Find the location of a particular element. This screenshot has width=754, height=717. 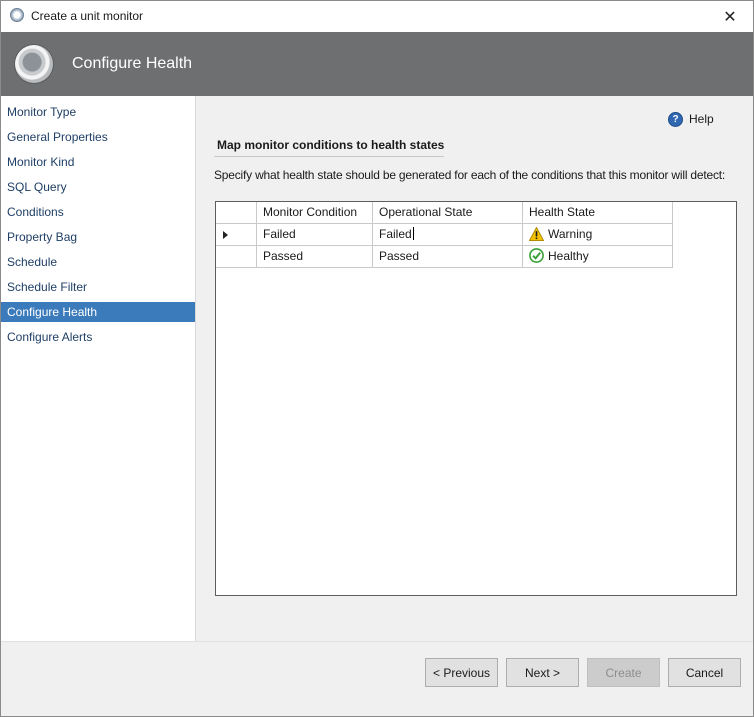

column-header-health-state: Health State is located at coordinates (598, 213).